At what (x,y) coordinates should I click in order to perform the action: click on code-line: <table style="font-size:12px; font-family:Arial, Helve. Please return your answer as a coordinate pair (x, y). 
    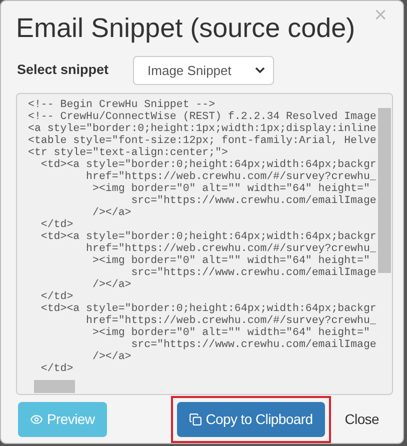
    Looking at the image, I should click on (202, 141).